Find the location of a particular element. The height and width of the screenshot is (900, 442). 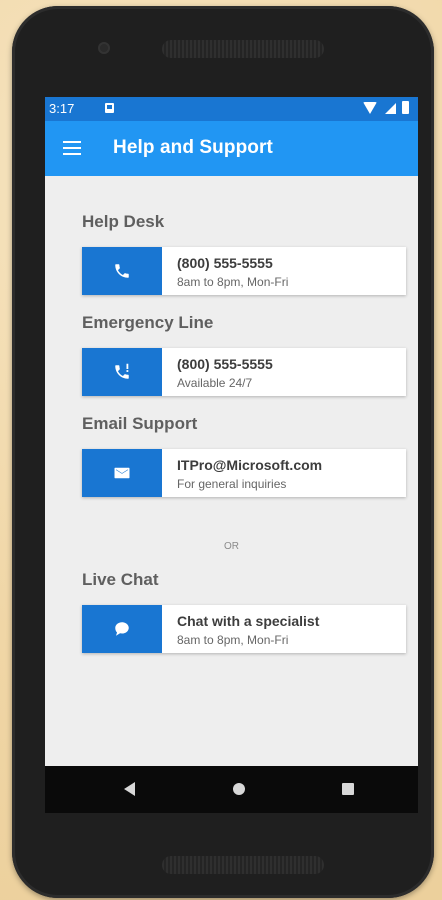

emergency-line-card: (800) 555-5555 Available 24/7 is located at coordinates (244, 372).